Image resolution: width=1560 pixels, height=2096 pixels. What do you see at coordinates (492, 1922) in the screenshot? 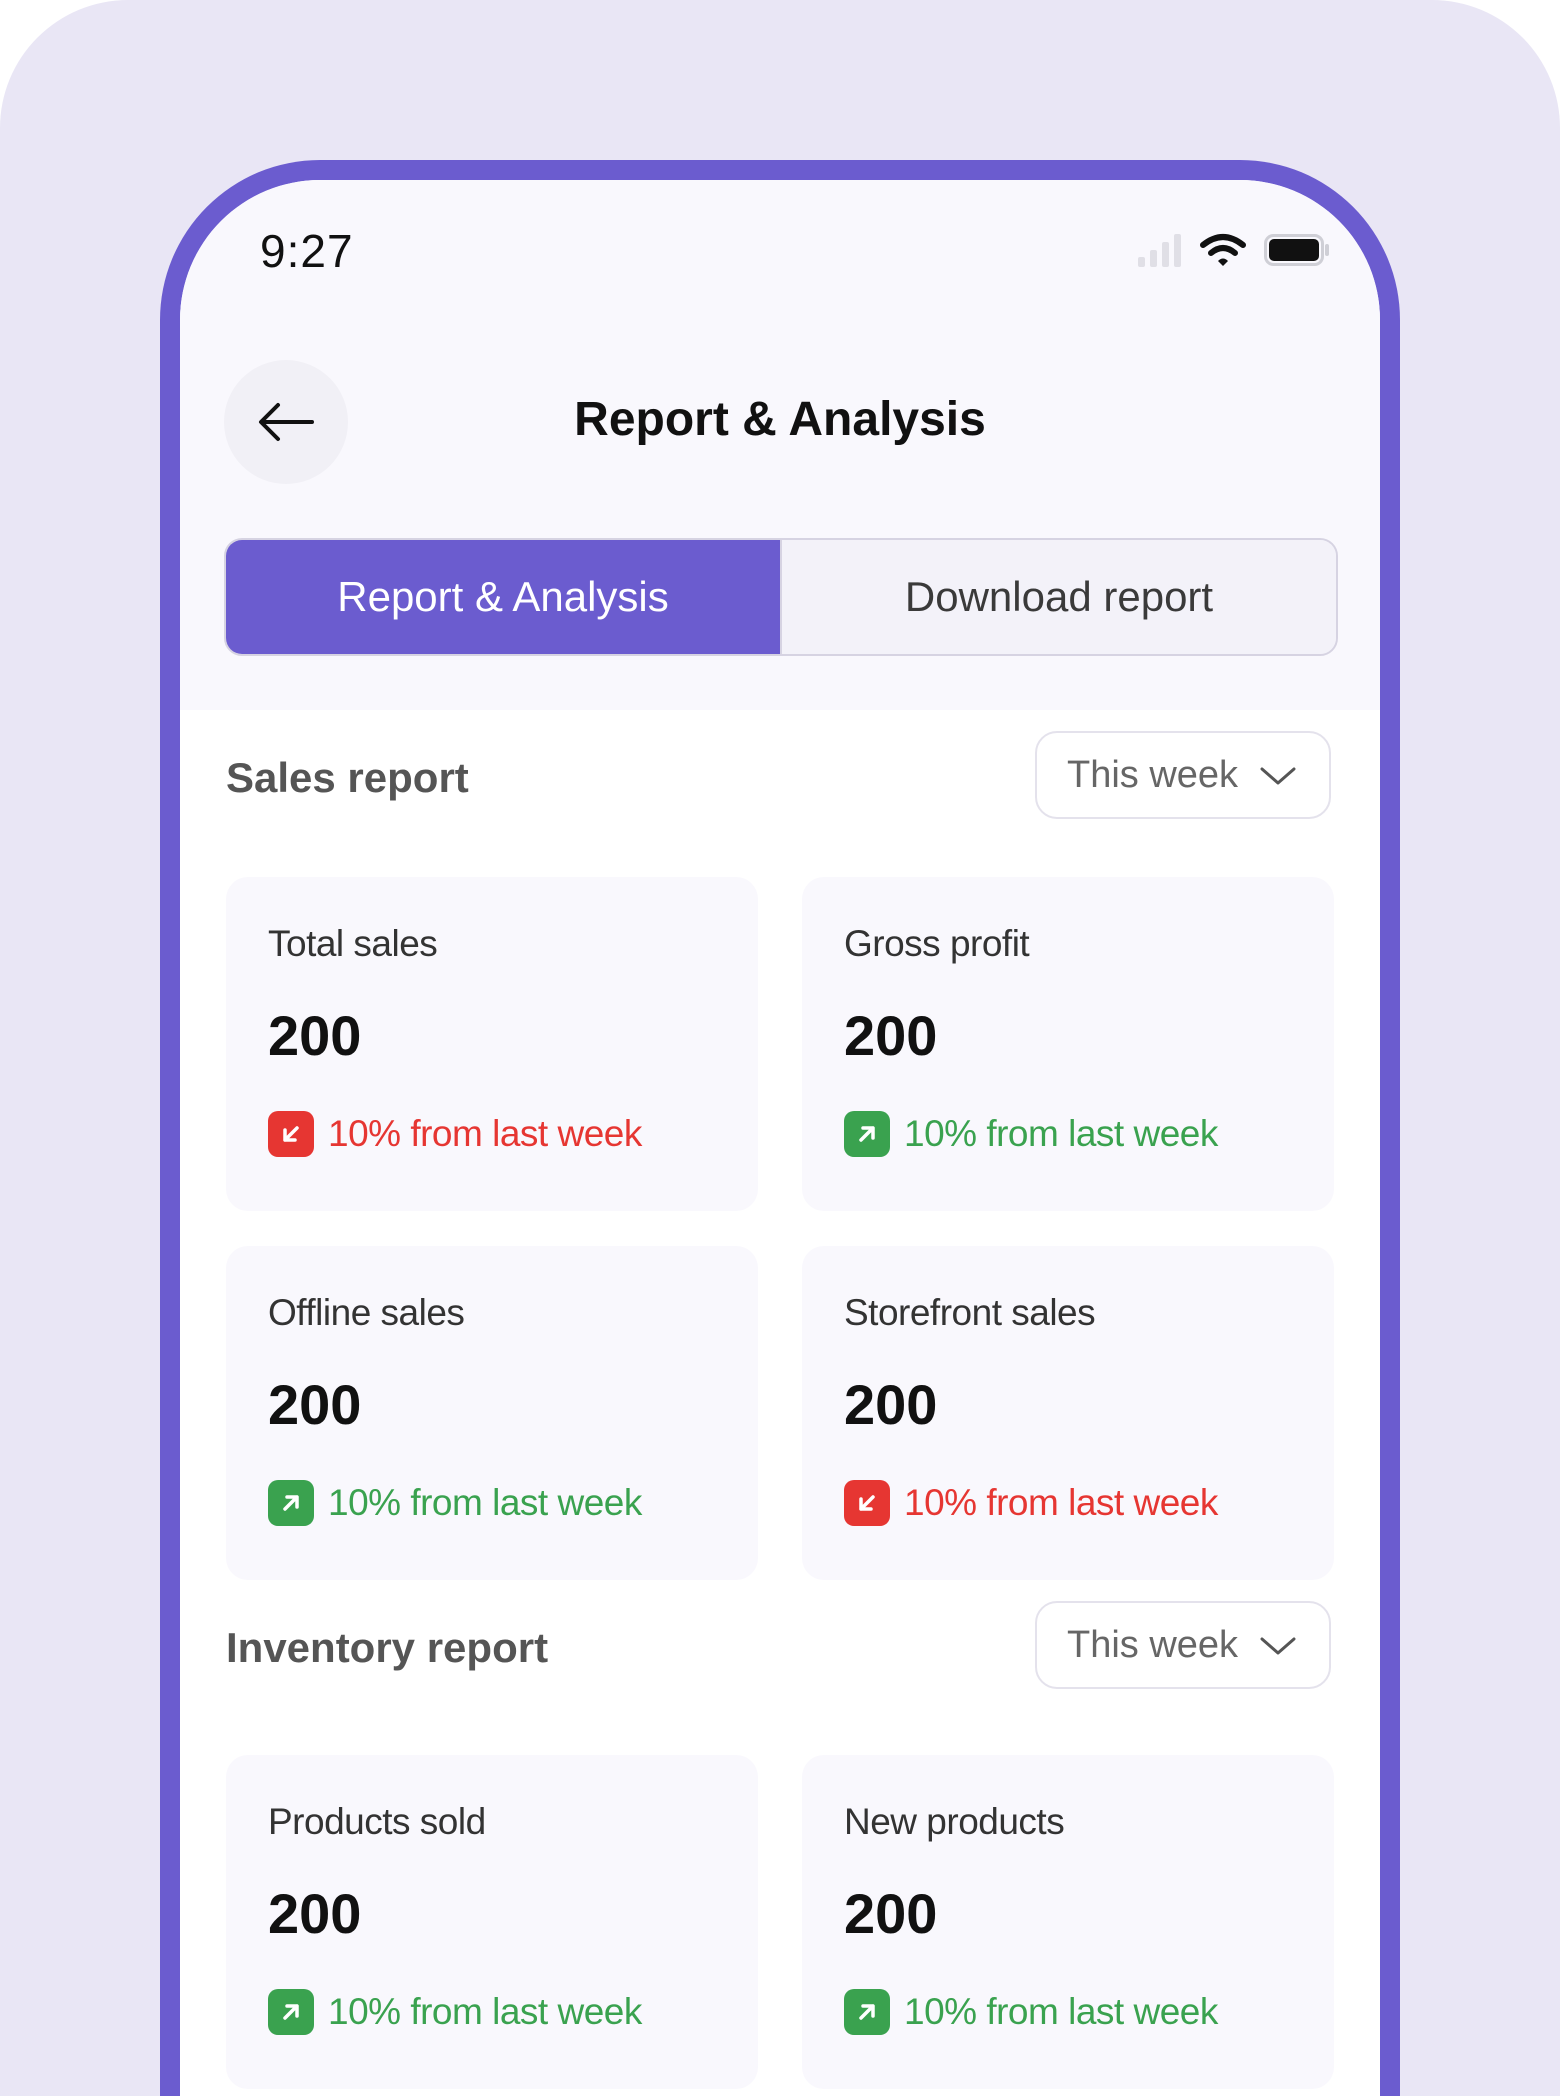
I see `card-products-sold: Products sold 200 10% from last week` at bounding box center [492, 1922].